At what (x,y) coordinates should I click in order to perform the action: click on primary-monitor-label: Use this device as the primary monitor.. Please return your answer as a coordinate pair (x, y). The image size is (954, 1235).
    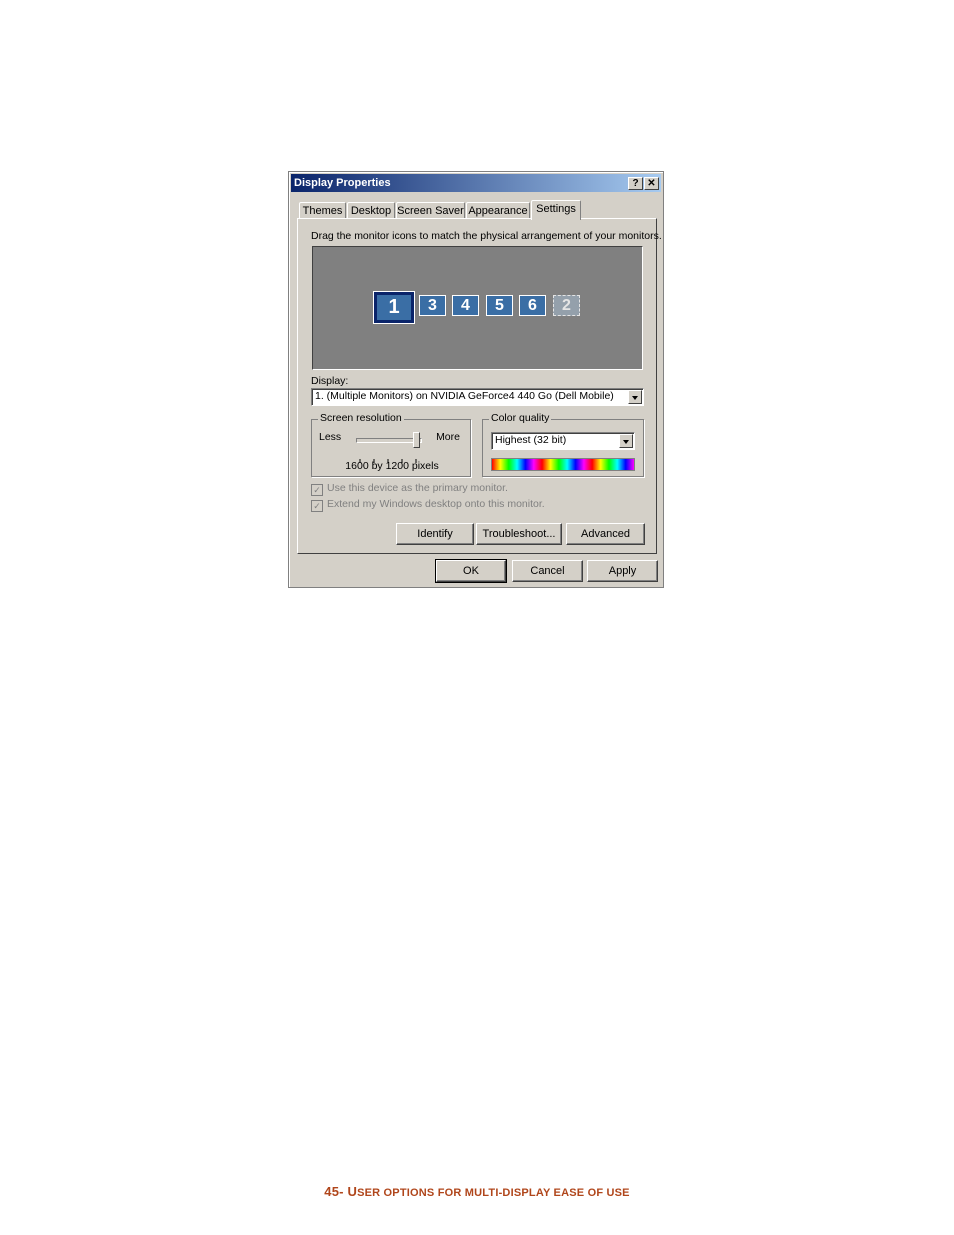
    Looking at the image, I should click on (417, 488).